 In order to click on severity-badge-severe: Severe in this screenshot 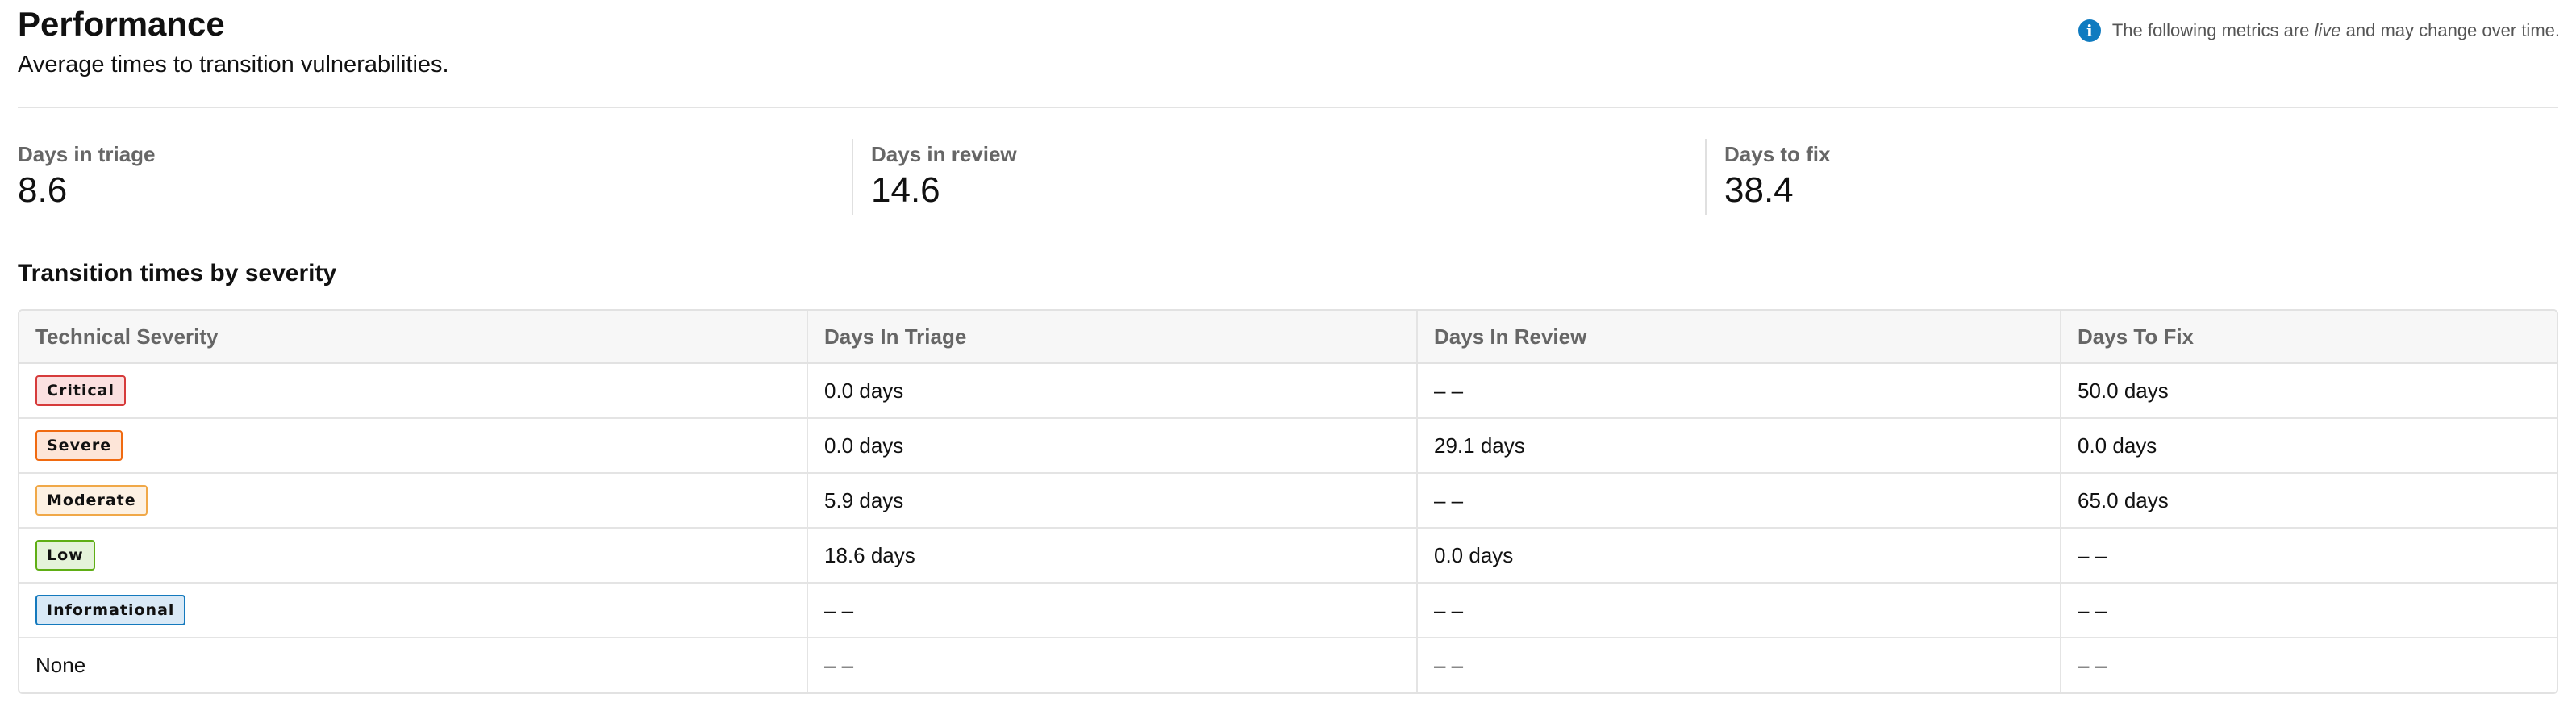, I will do `click(79, 445)`.